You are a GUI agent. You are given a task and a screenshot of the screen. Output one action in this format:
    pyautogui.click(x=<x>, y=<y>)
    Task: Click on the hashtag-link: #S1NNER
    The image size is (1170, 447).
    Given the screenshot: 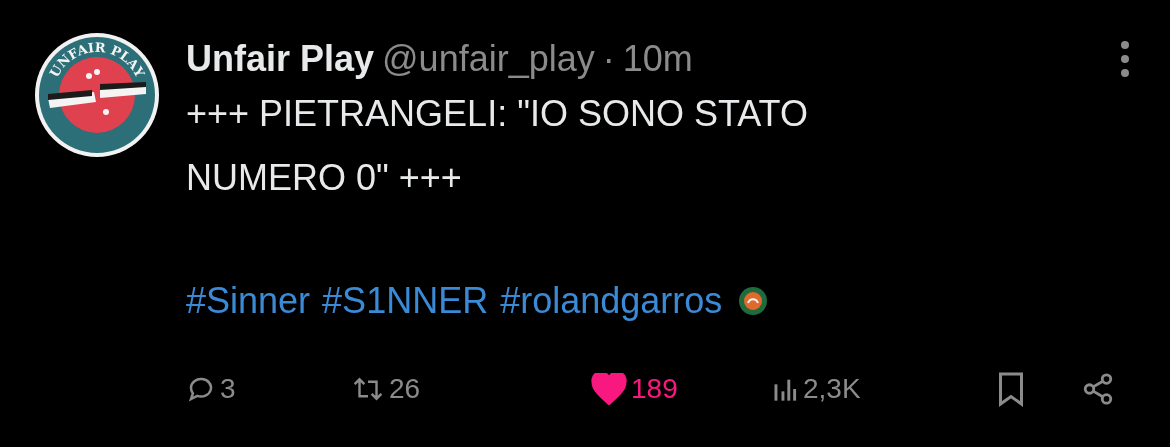 What is the action you would take?
    pyautogui.click(x=405, y=301)
    